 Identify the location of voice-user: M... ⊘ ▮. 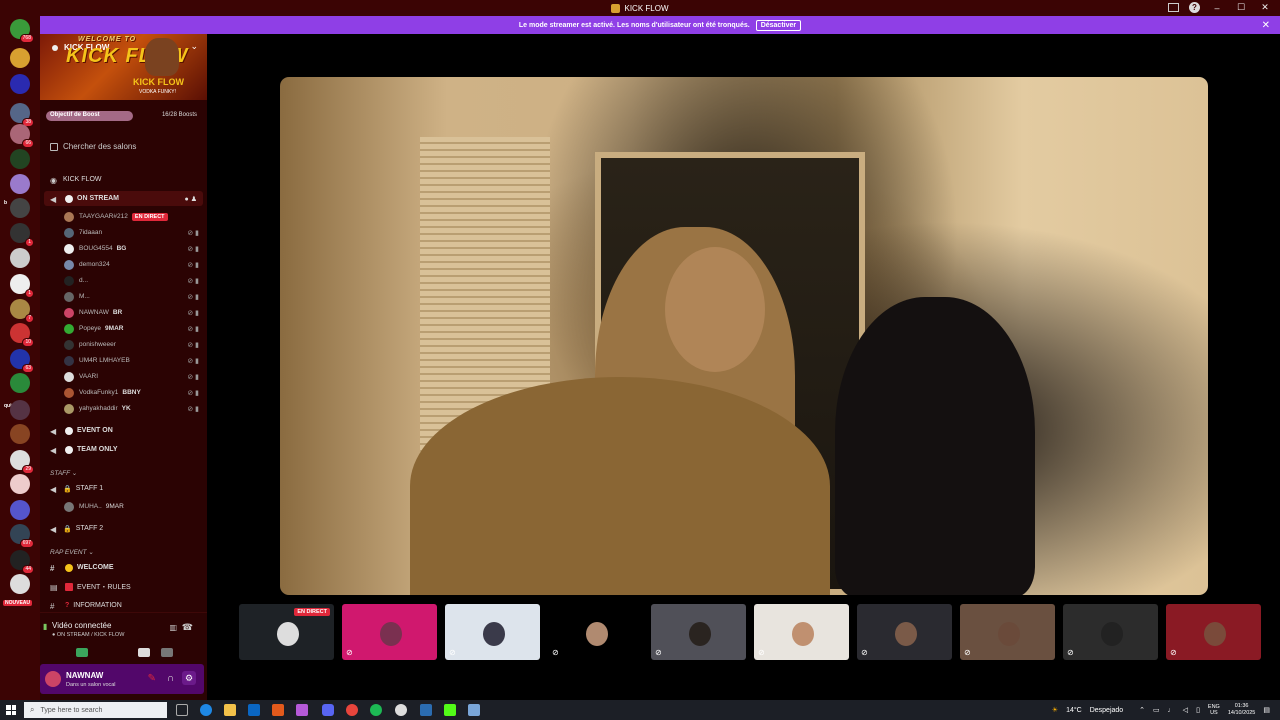
(123, 296).